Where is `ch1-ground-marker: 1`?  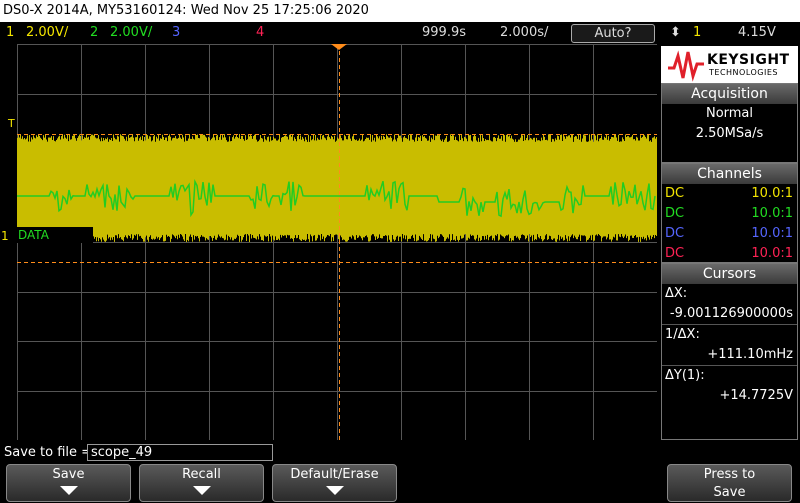 ch1-ground-marker: 1 is located at coordinates (5, 236).